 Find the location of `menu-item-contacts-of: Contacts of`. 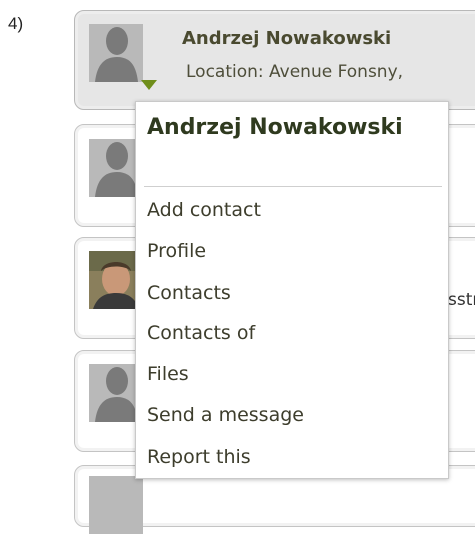

menu-item-contacts-of: Contacts of is located at coordinates (201, 333).